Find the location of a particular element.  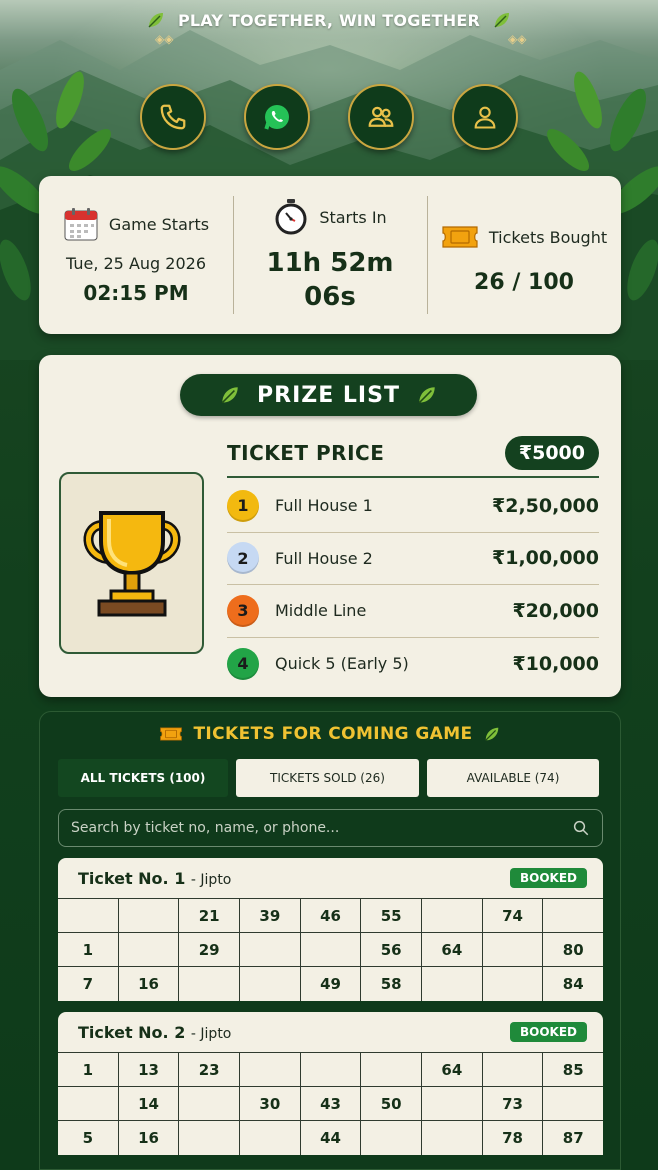

ticket-cell: 14 is located at coordinates (149, 1103).